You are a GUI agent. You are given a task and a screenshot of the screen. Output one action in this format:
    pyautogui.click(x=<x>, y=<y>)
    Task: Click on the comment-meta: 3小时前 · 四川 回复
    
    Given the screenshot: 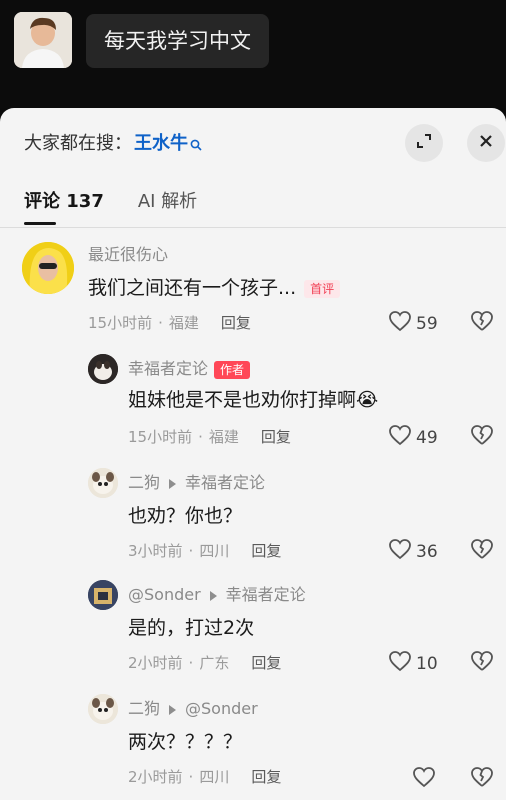 What is the action you would take?
    pyautogui.click(x=204, y=551)
    